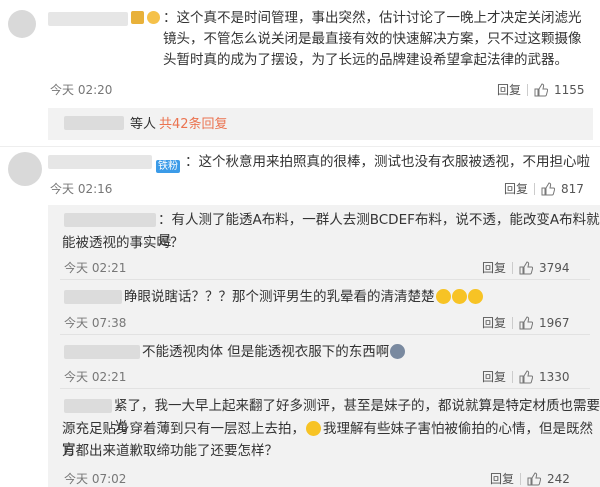  What do you see at coordinates (81, 189) in the screenshot?
I see `comment-time: 今天 02:16` at bounding box center [81, 189].